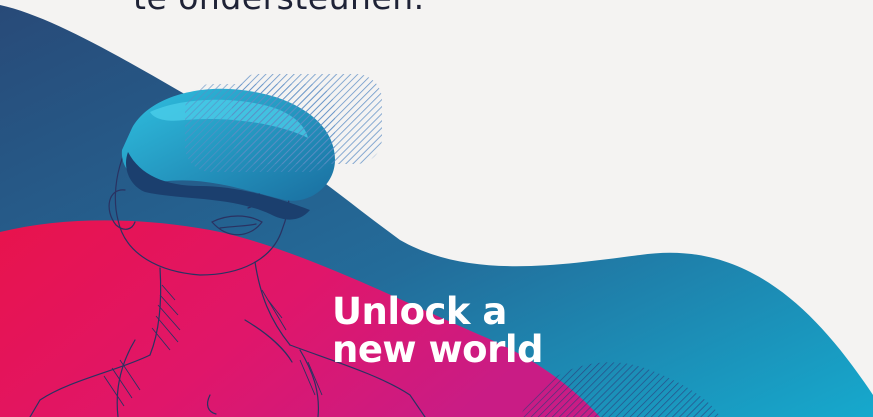  I want to click on headline-line-1: Unlock a, so click(419, 311).